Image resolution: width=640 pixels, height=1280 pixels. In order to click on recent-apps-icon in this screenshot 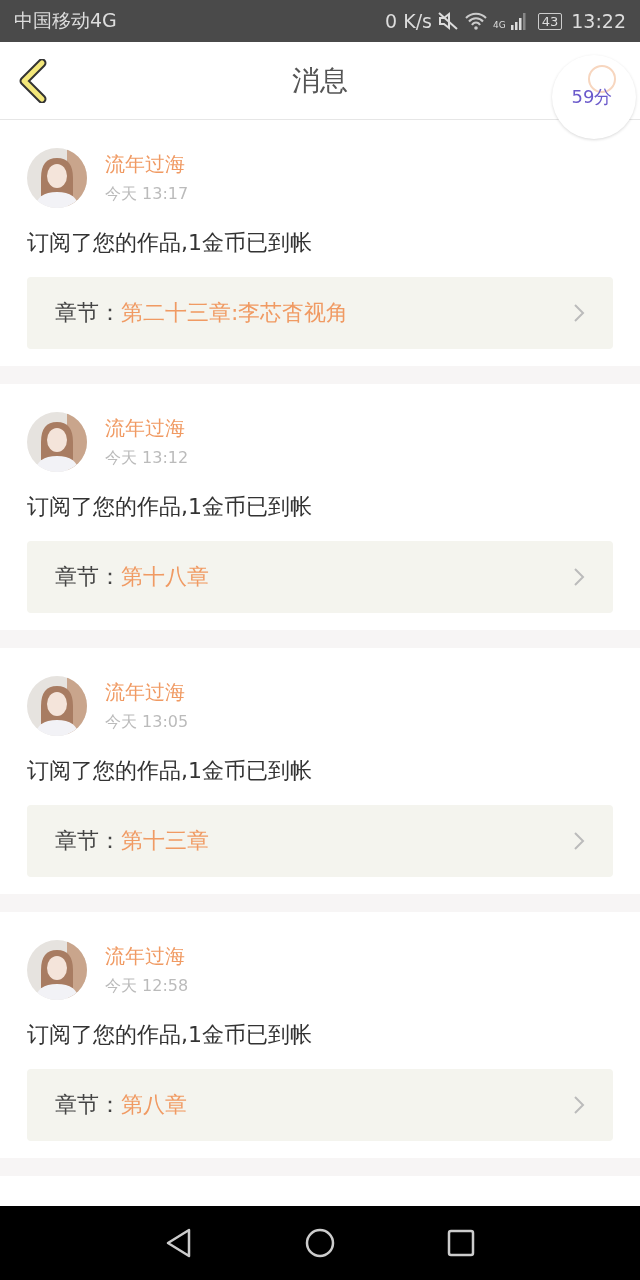, I will do `click(461, 1243)`.